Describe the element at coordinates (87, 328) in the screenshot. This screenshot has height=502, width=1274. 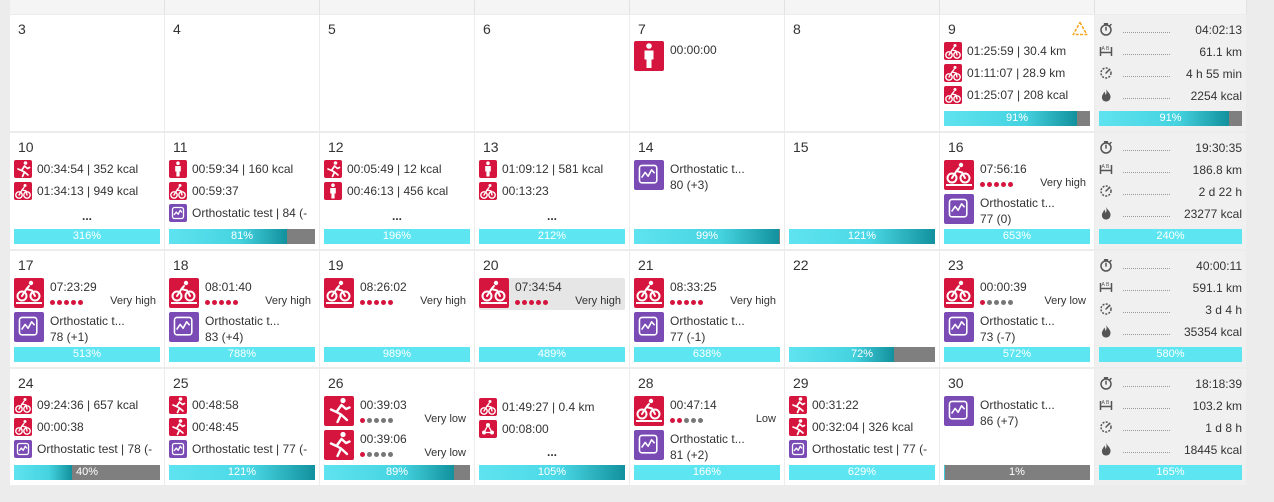
I see `test-entry: Orthostatic t... 78 (+1)` at that location.